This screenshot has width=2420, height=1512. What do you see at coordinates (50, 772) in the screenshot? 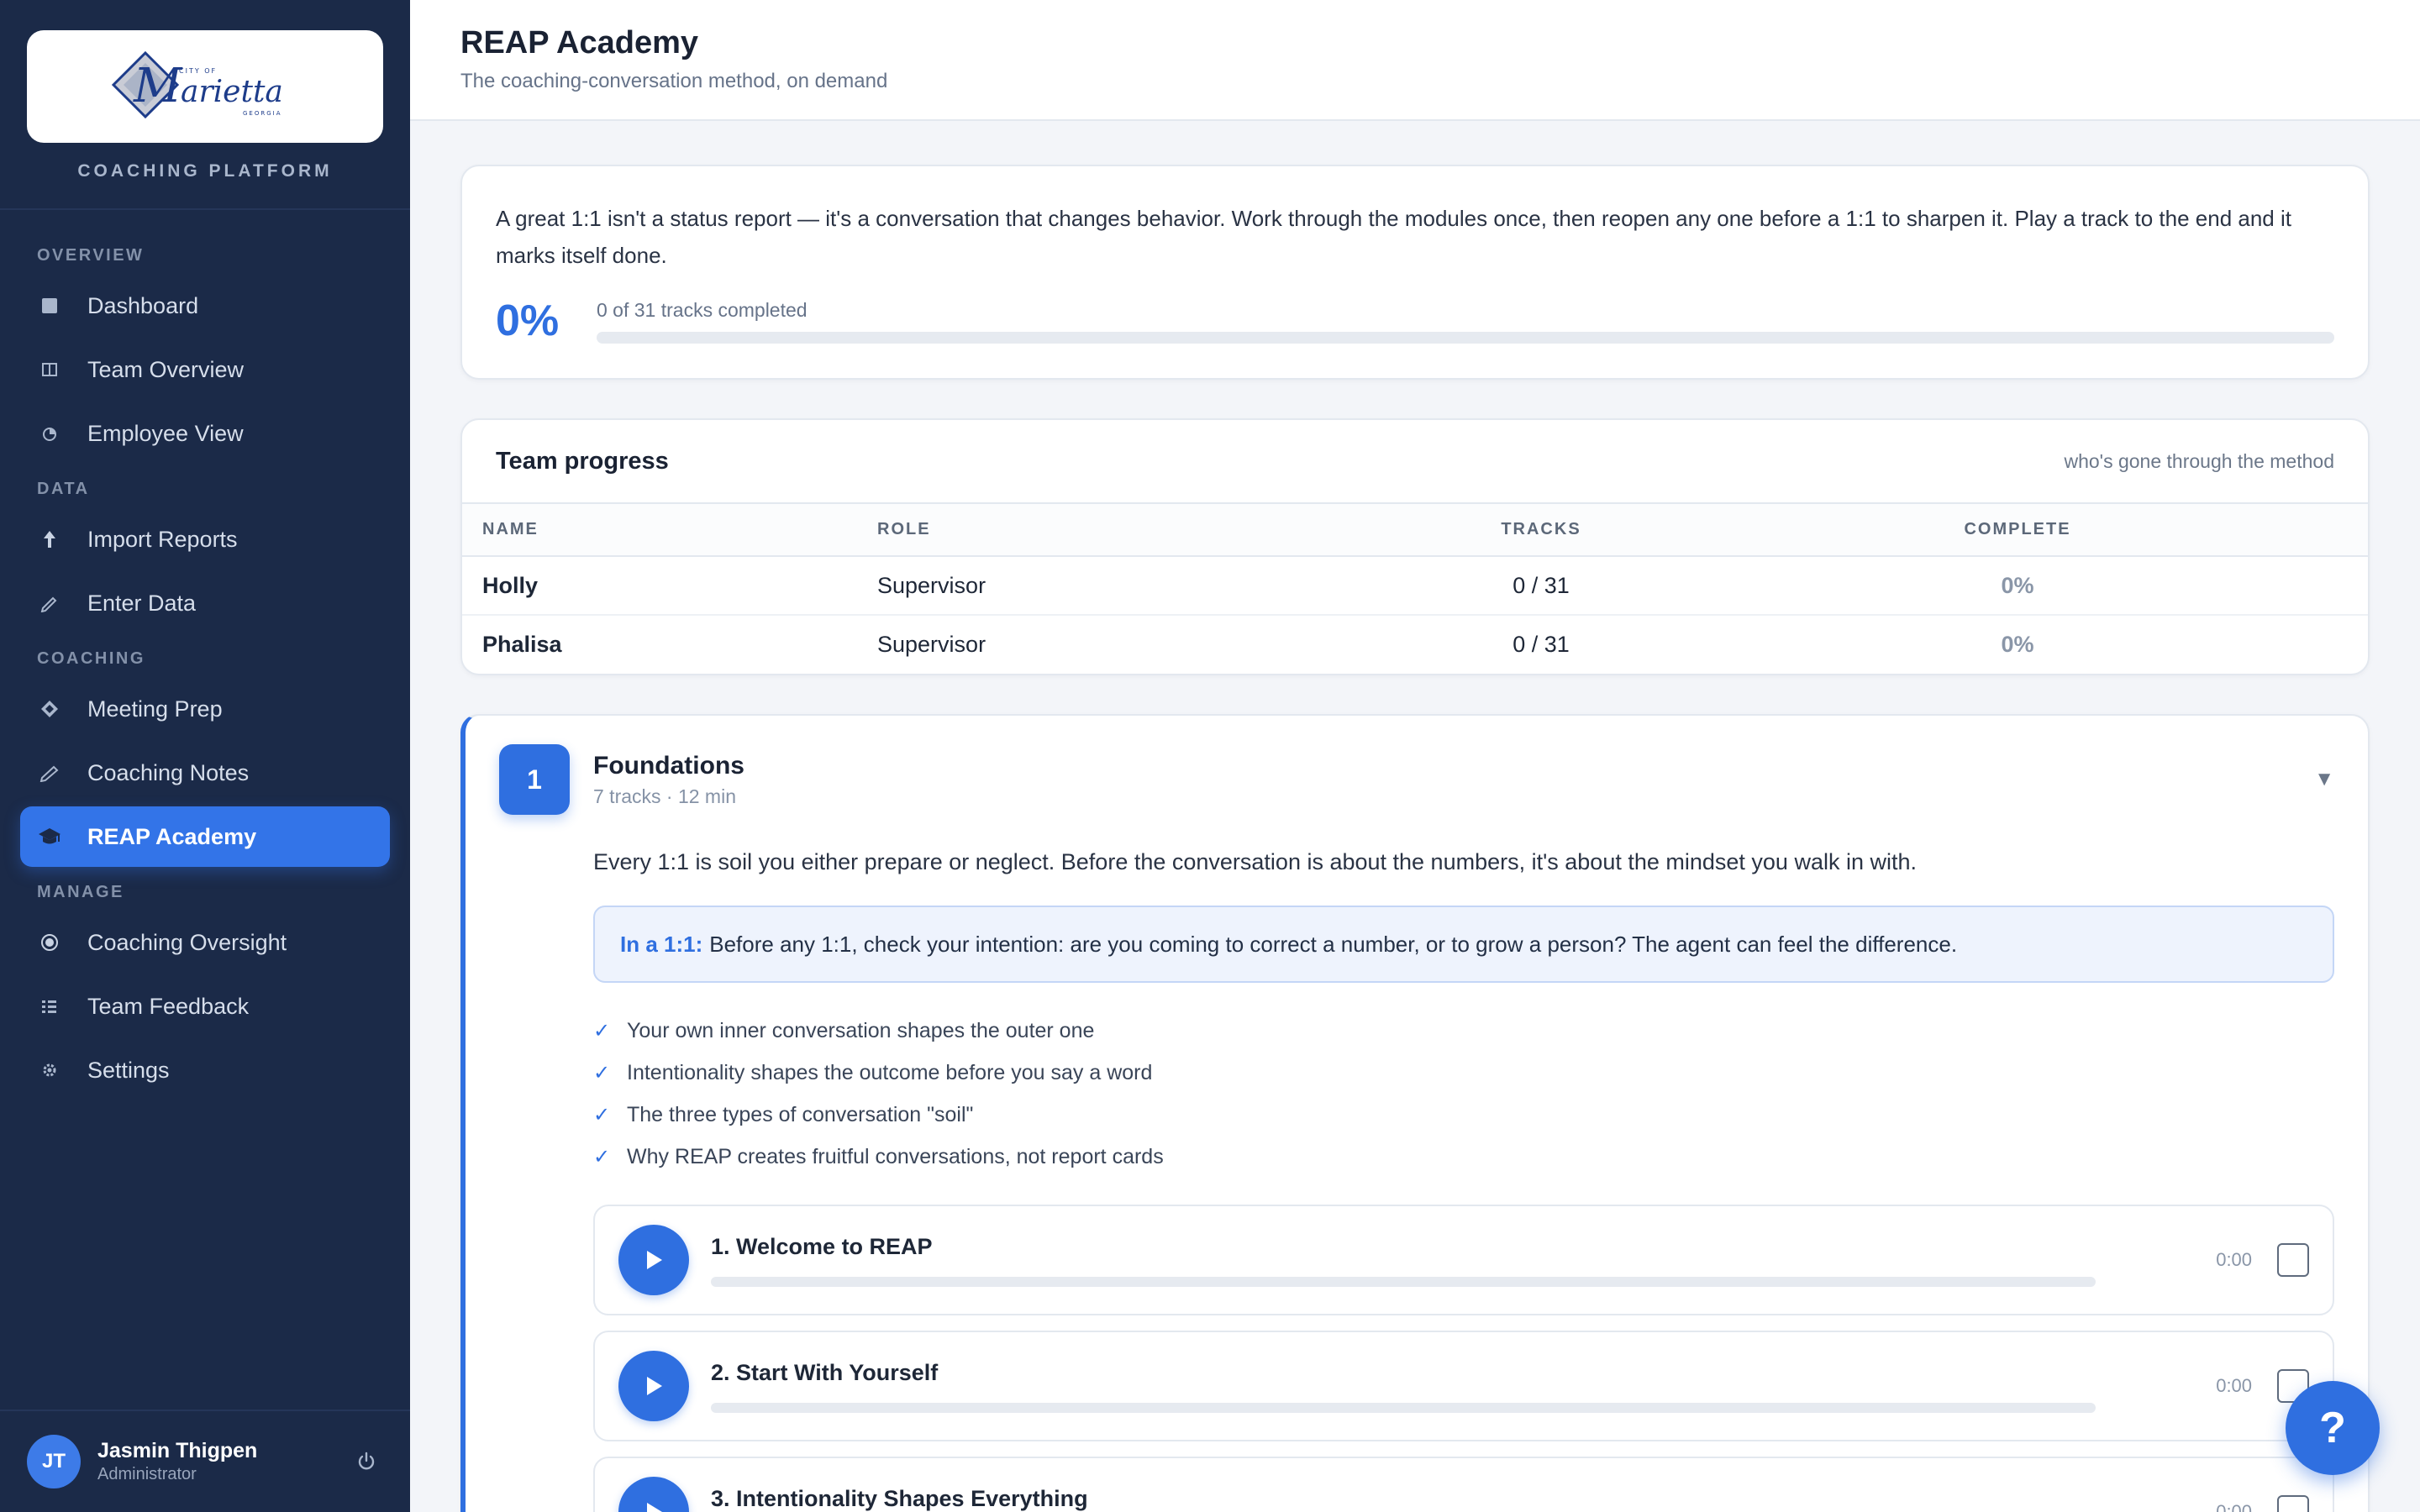
I see `pencil-icon` at bounding box center [50, 772].